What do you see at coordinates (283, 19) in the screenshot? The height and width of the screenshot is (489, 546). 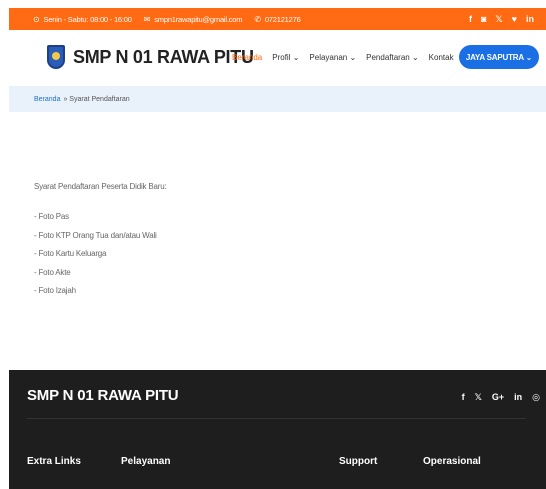 I see `phone-text: 072121276` at bounding box center [283, 19].